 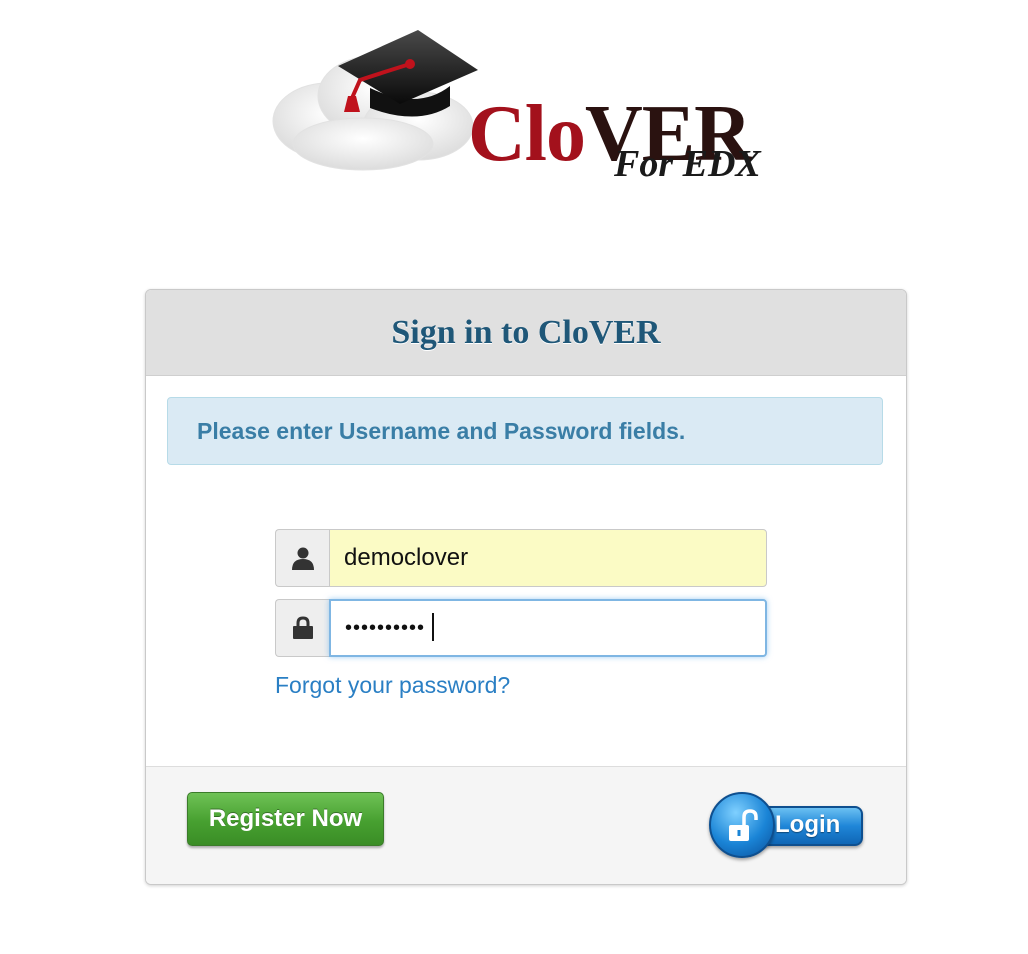 I want to click on panel-header: Sign in to CloVER, so click(x=526, y=333).